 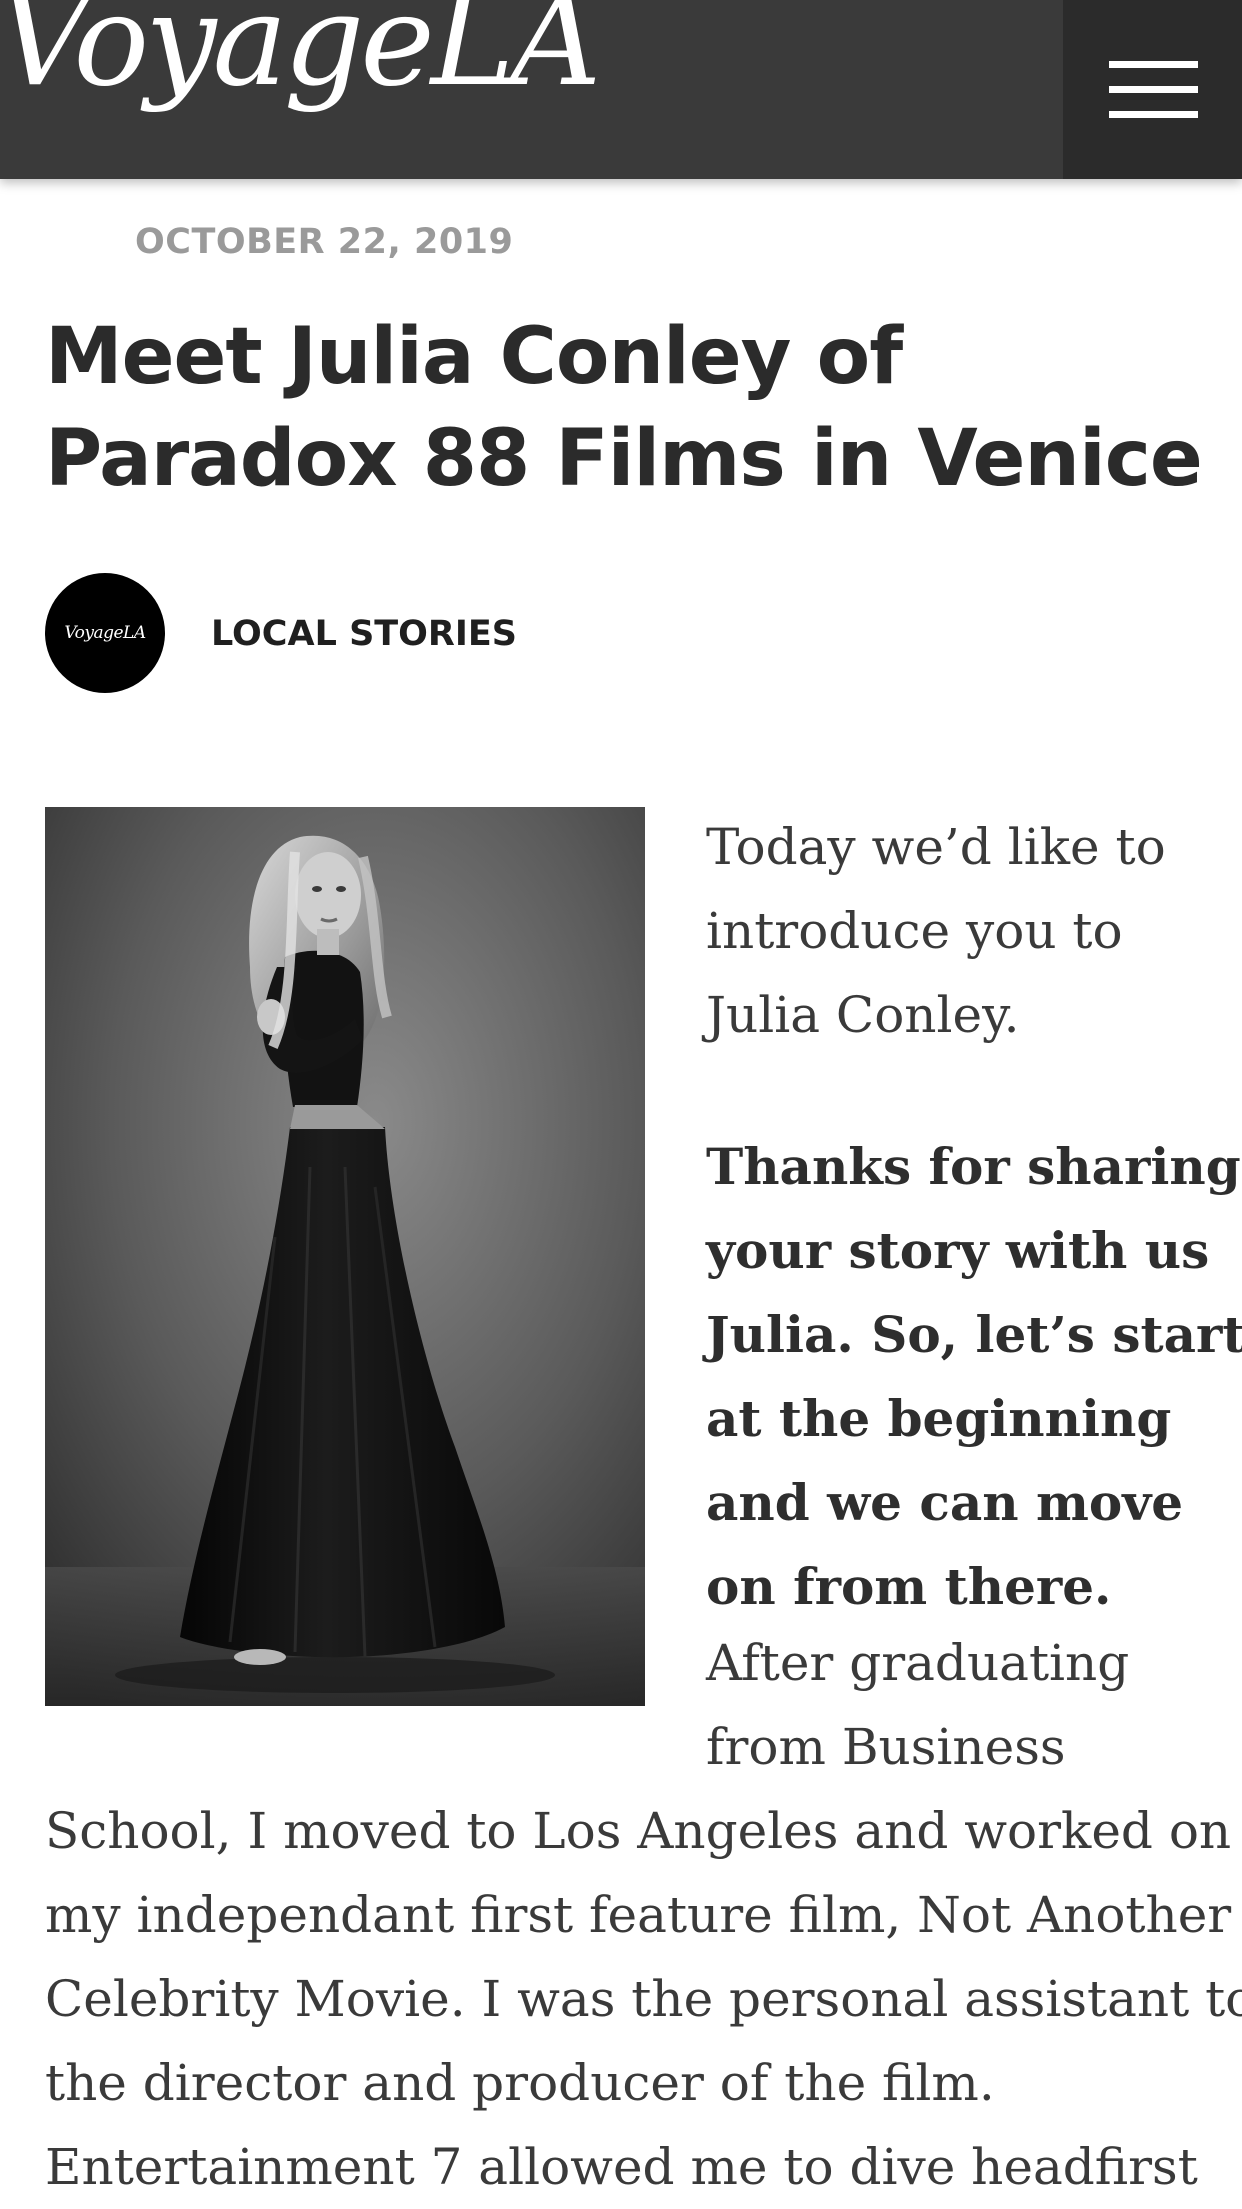 What do you see at coordinates (939, 1418) in the screenshot?
I see `question-line: at the beginning` at bounding box center [939, 1418].